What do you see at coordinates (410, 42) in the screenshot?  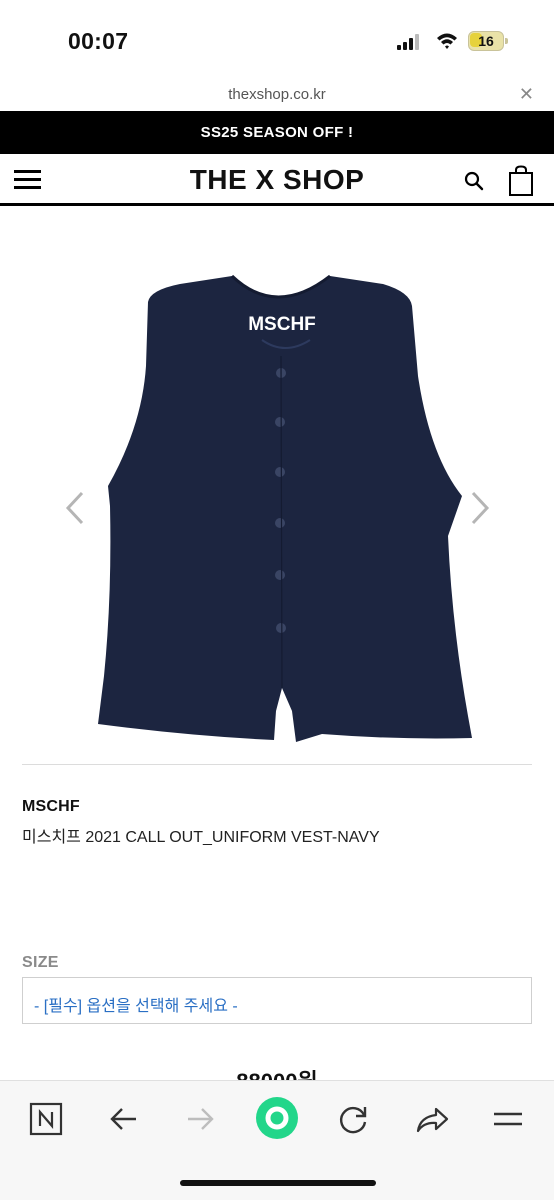 I see `signal-icon` at bounding box center [410, 42].